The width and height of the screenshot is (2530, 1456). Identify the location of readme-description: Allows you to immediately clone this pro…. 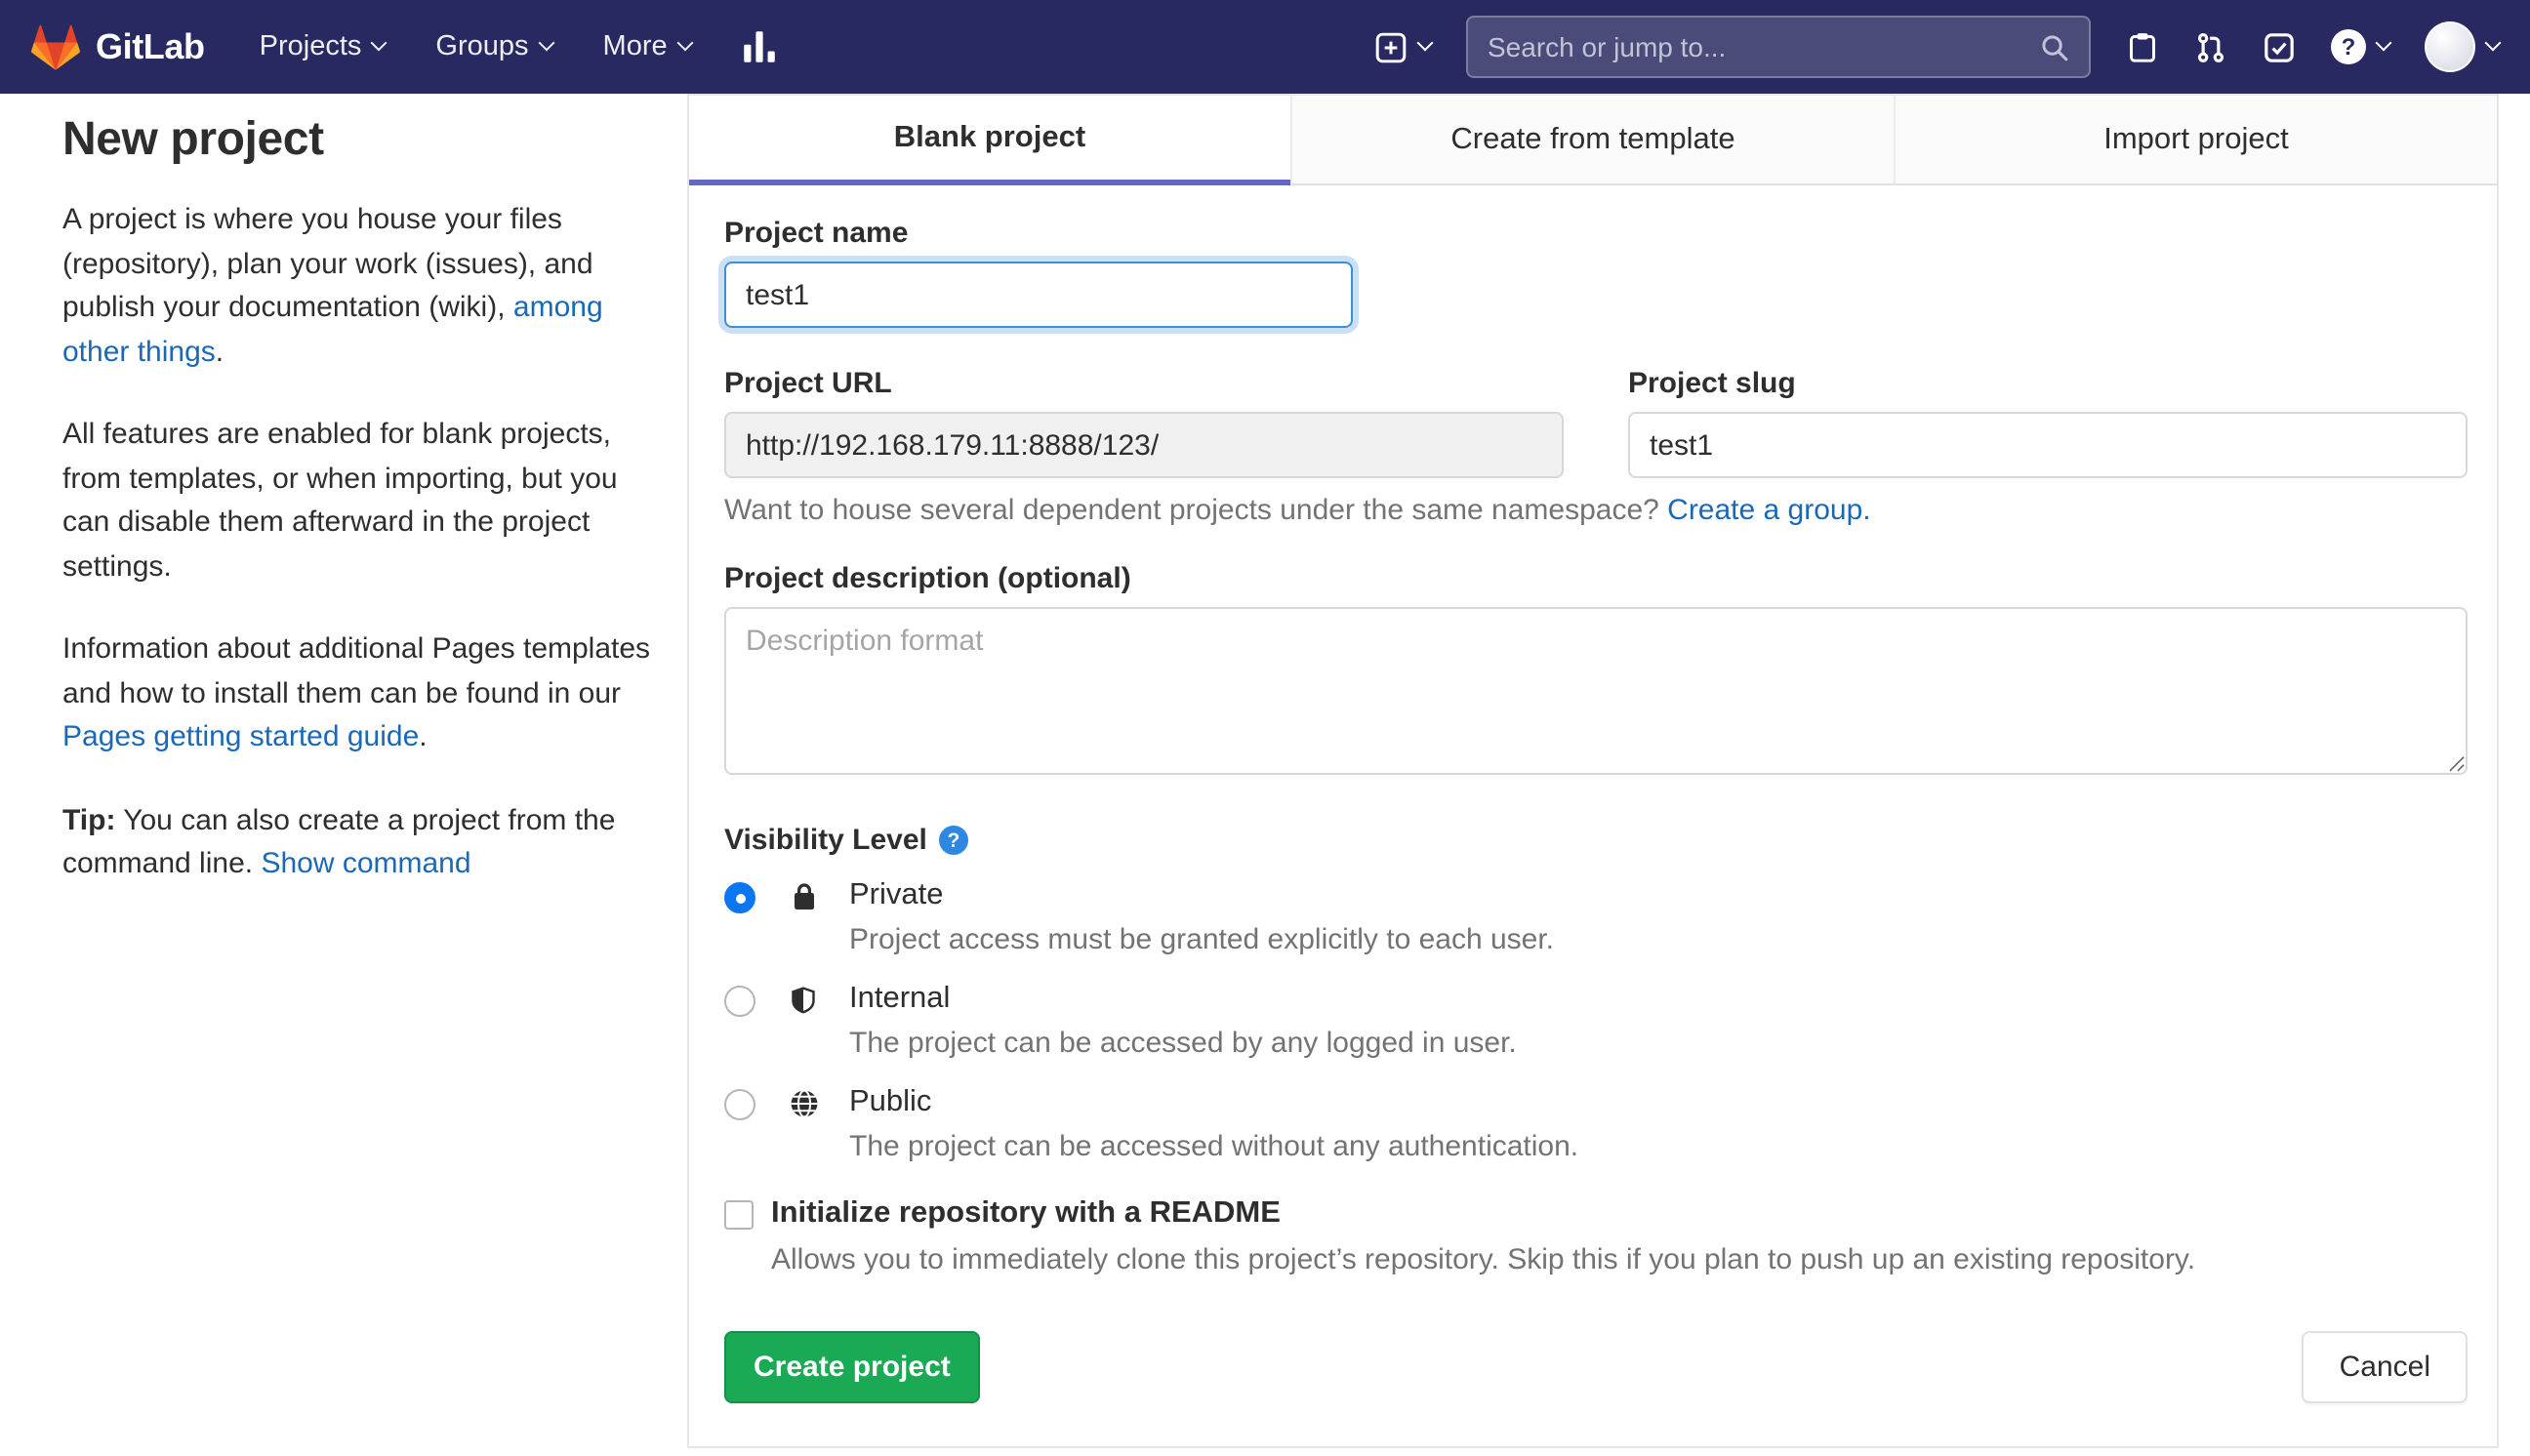
(1483, 1259).